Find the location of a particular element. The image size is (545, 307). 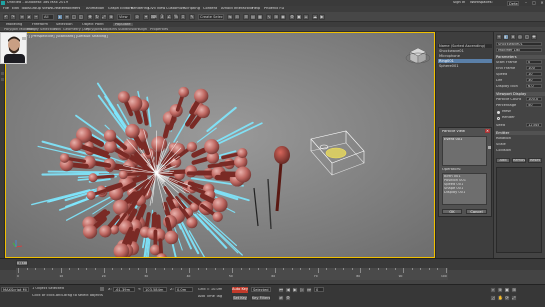

angle-snap-icon: ∠ is located at coordinates (169, 17).